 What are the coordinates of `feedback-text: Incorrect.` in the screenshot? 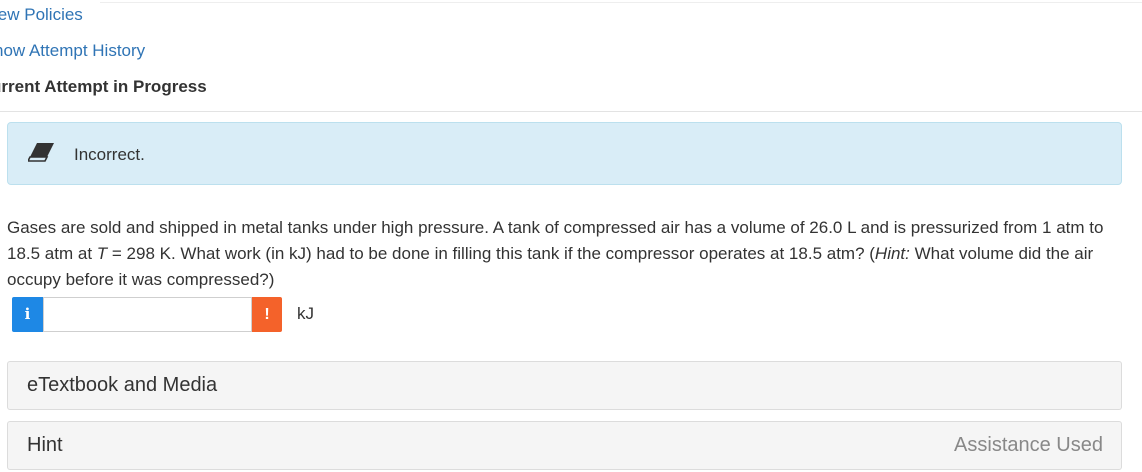 It's located at (109, 154).